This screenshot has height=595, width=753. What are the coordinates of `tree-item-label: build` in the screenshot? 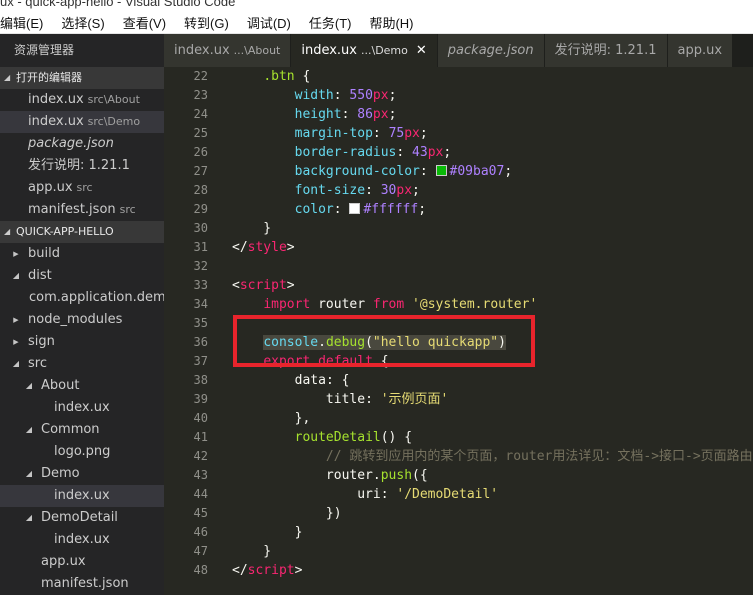 It's located at (44, 253).